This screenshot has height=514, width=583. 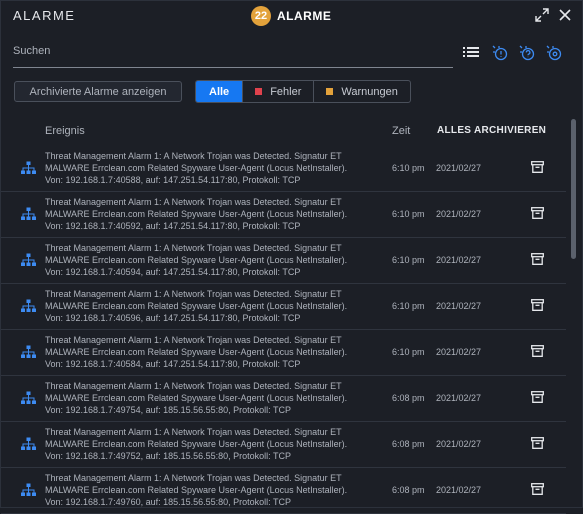 I want to click on column-header-event: Ereignis, so click(x=65, y=131).